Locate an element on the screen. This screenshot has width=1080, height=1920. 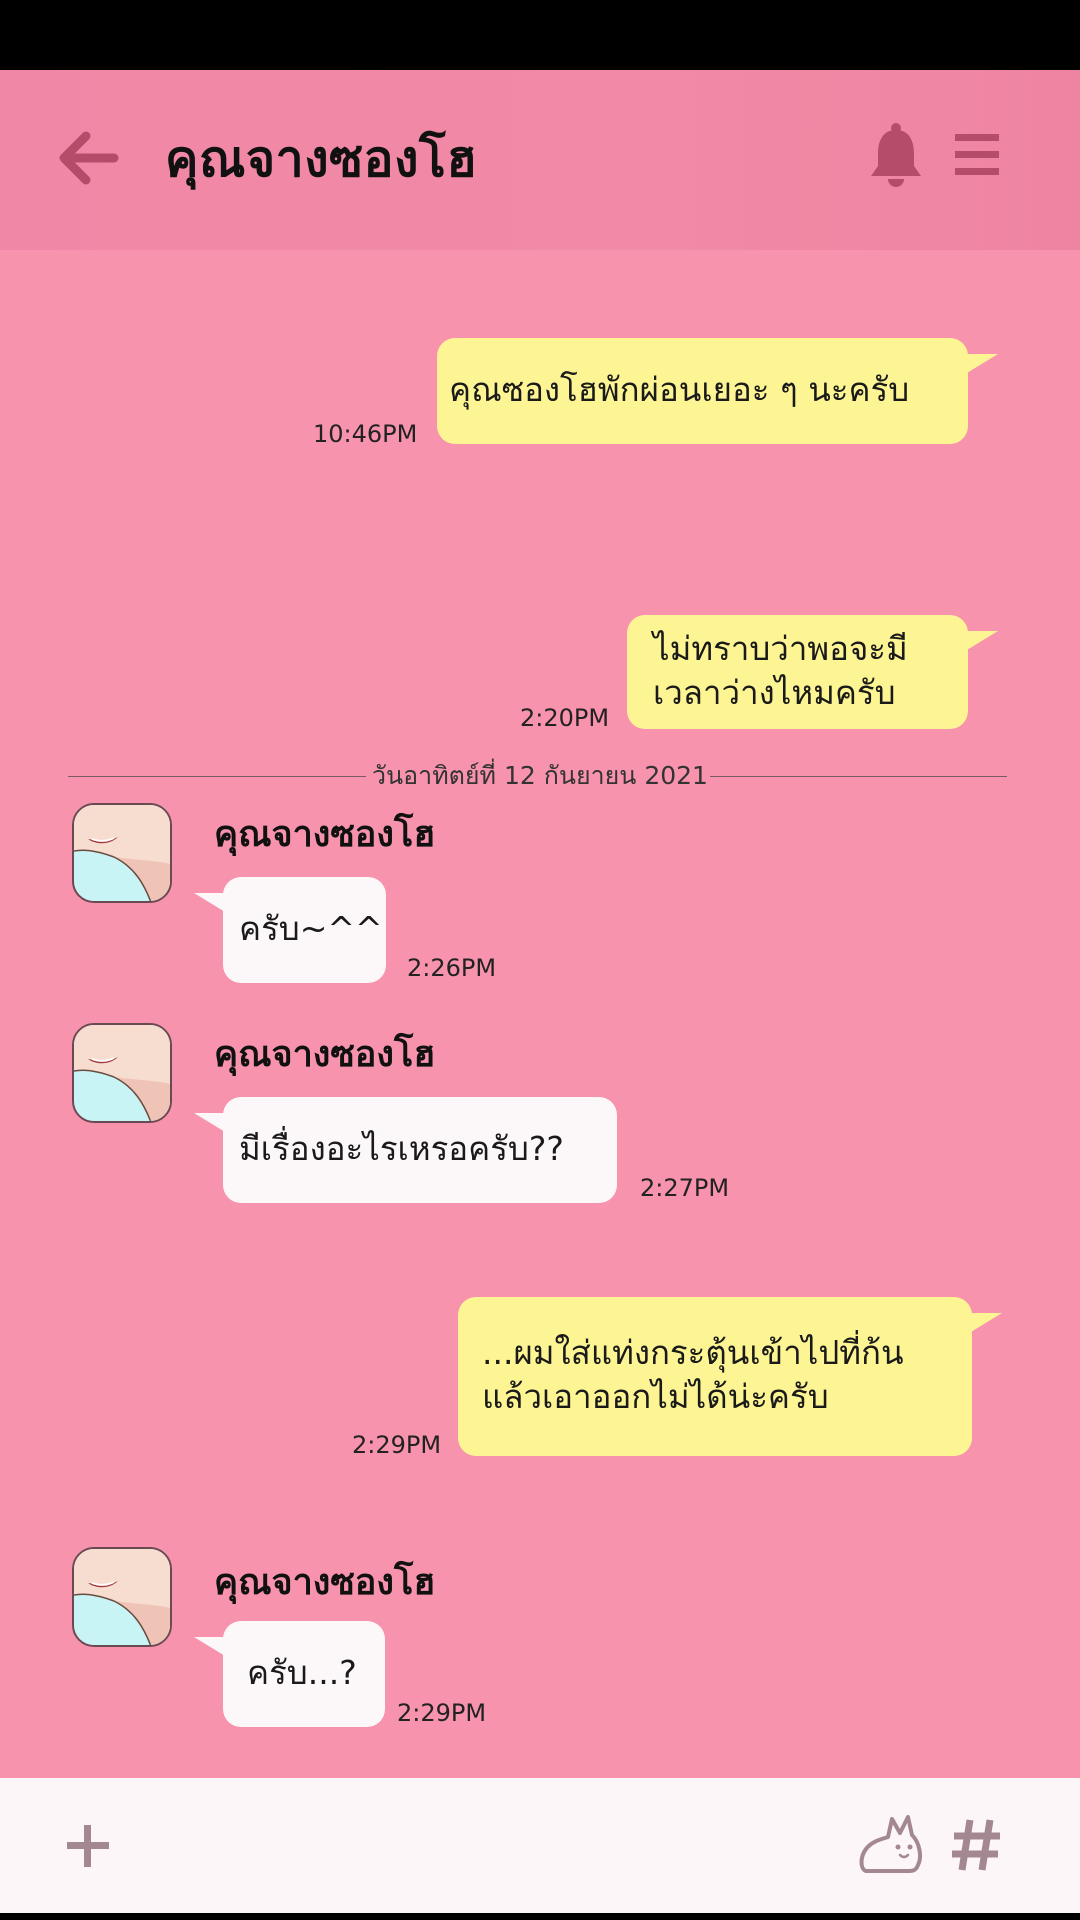
chat-header: คุณจางซองโฮ is located at coordinates (540, 160).